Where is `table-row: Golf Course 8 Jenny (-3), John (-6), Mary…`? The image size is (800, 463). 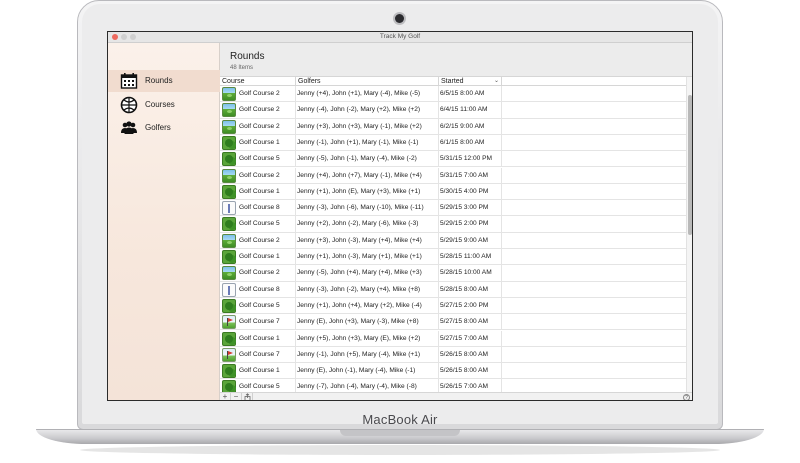 table-row: Golf Course 8 Jenny (-3), John (-6), Mary… is located at coordinates (453, 208).